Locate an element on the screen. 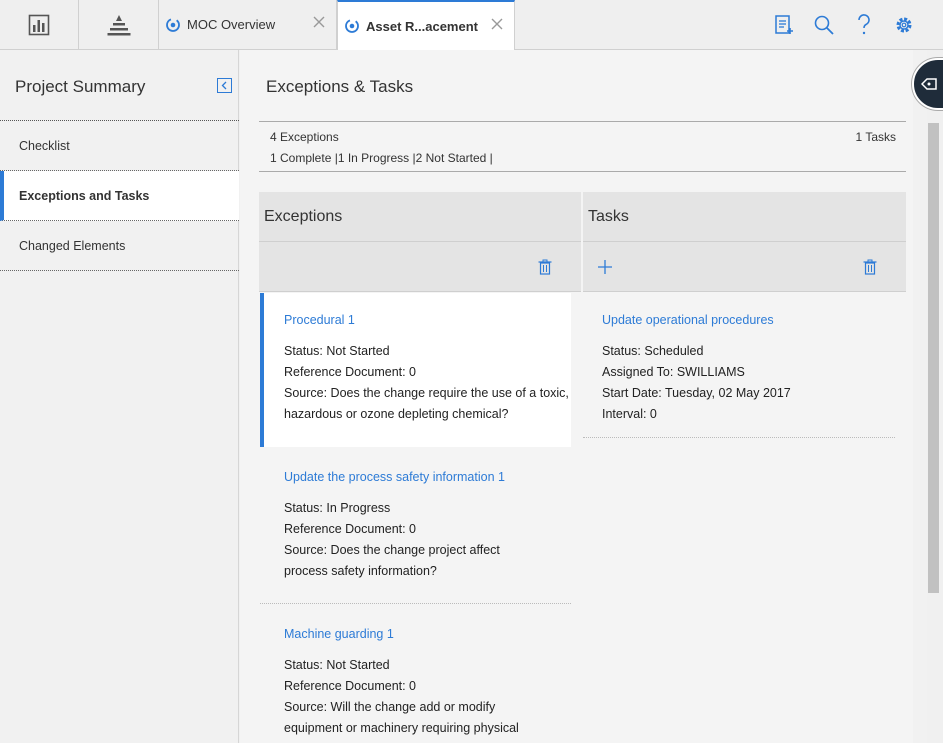 This screenshot has width=943, height=743. collapse-sidebar-button is located at coordinates (224, 85).